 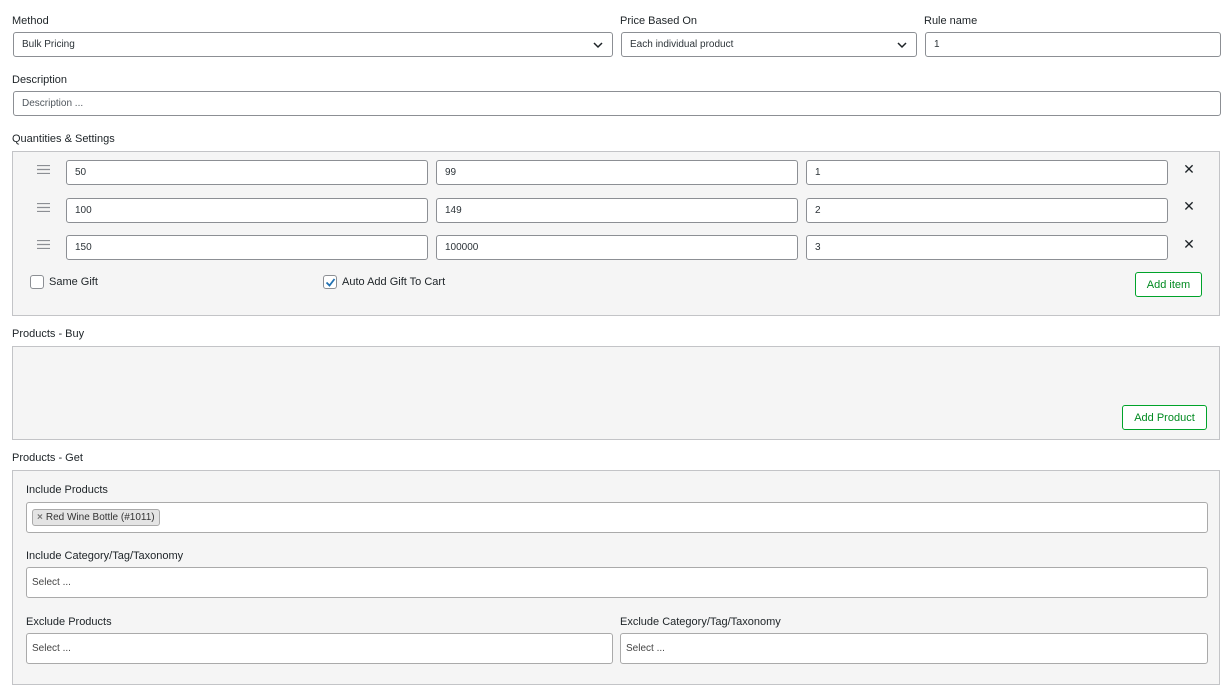 I want to click on auto-add-gift-label: Auto Add Gift To Cart, so click(x=394, y=282).